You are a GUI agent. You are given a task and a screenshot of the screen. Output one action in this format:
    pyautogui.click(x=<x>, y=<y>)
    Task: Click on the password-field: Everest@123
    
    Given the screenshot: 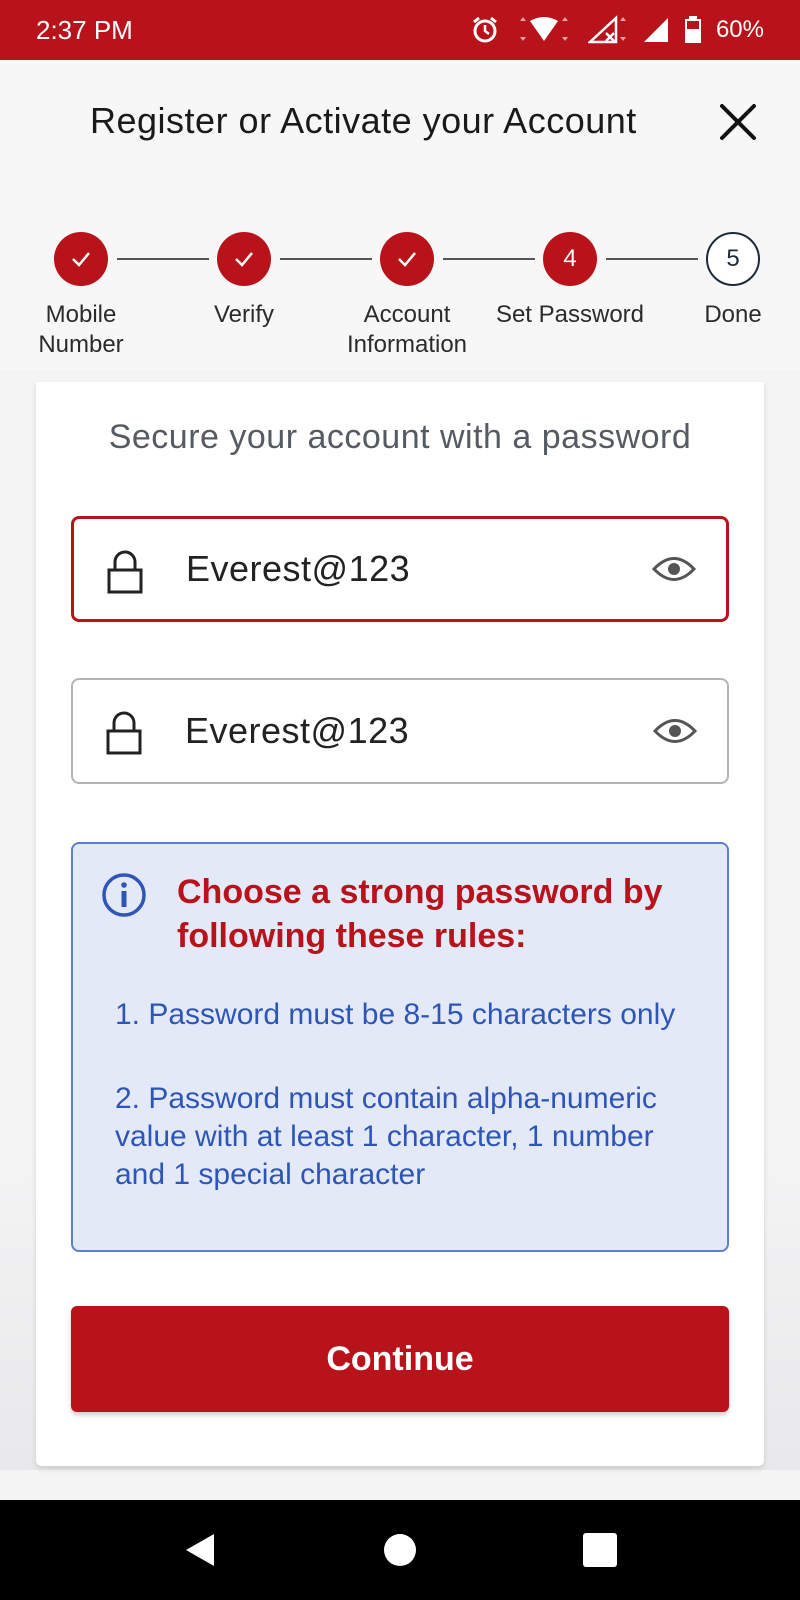 What is the action you would take?
    pyautogui.click(x=400, y=569)
    